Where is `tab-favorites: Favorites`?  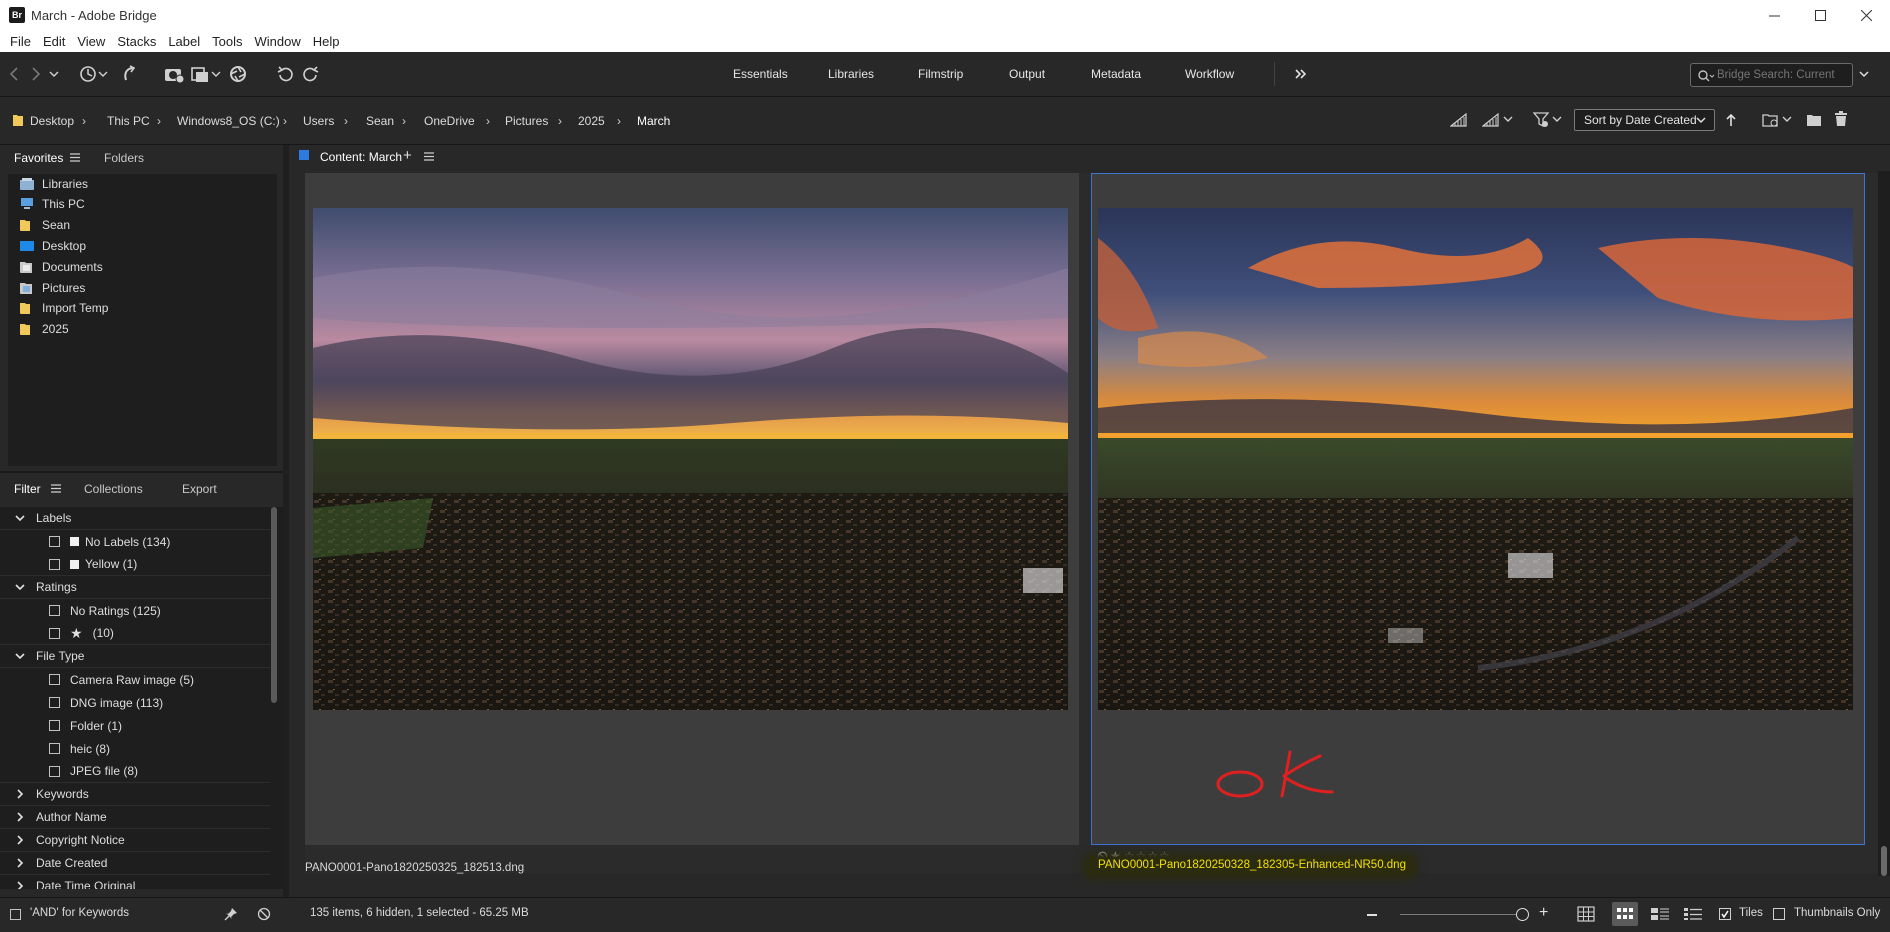
tab-favorites: Favorites is located at coordinates (38, 158).